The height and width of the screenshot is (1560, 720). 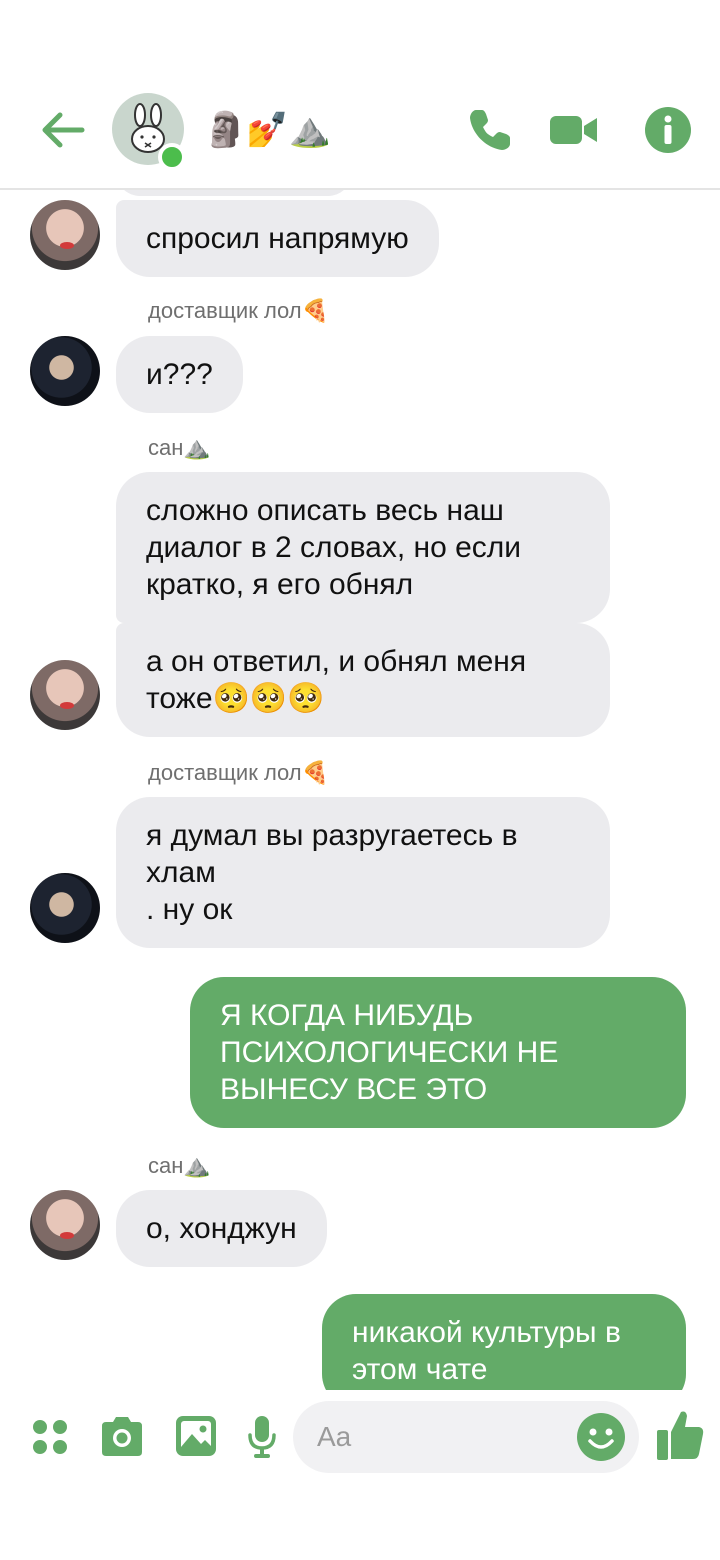 I want to click on message-bubble-outgoing: никакой культуры в этом чате, so click(x=504, y=1342).